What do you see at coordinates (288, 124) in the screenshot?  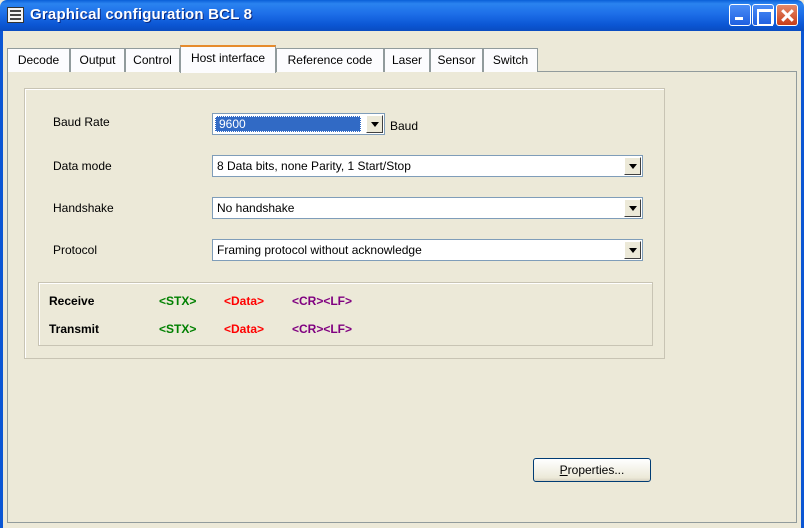 I see `baud-rate-value: 9600` at bounding box center [288, 124].